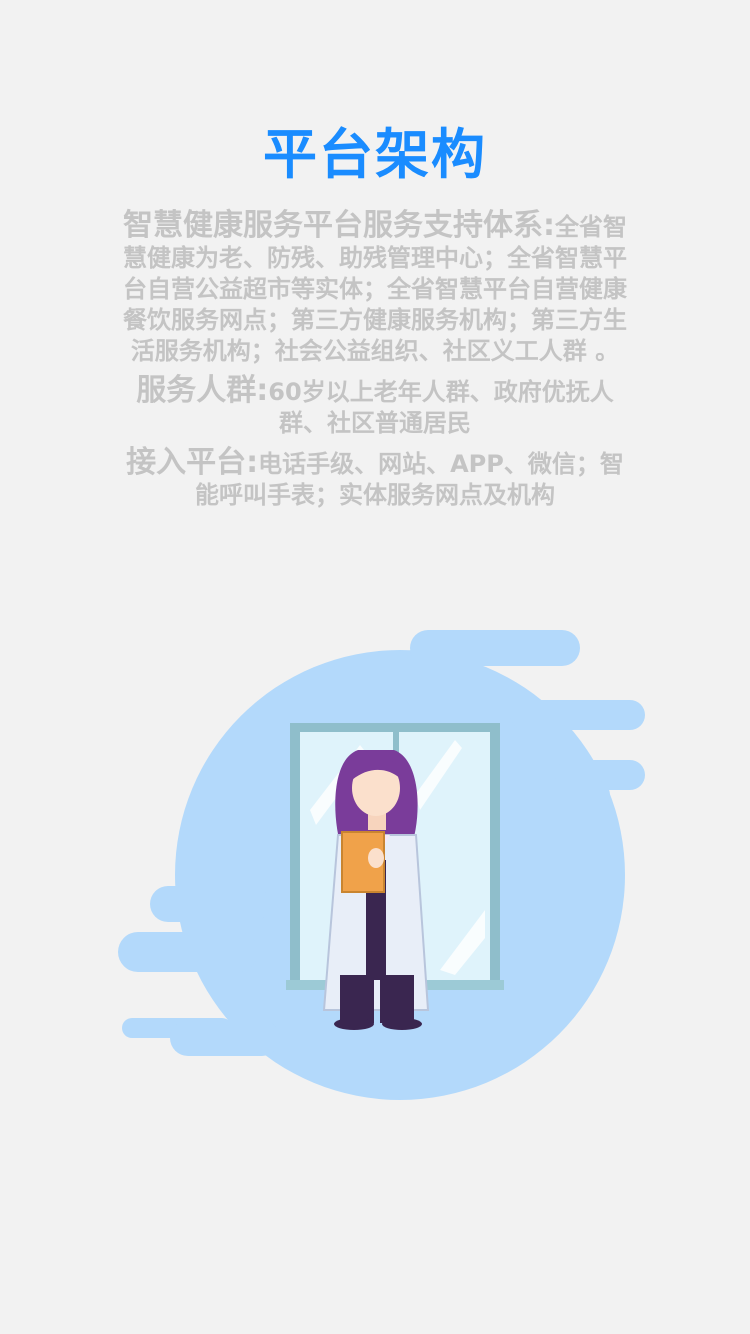 The height and width of the screenshot is (1334, 750). What do you see at coordinates (441, 407) in the screenshot?
I see `paragraph-body: 60岁以上老年人群、政府优抚人群、社区普通居民` at bounding box center [441, 407].